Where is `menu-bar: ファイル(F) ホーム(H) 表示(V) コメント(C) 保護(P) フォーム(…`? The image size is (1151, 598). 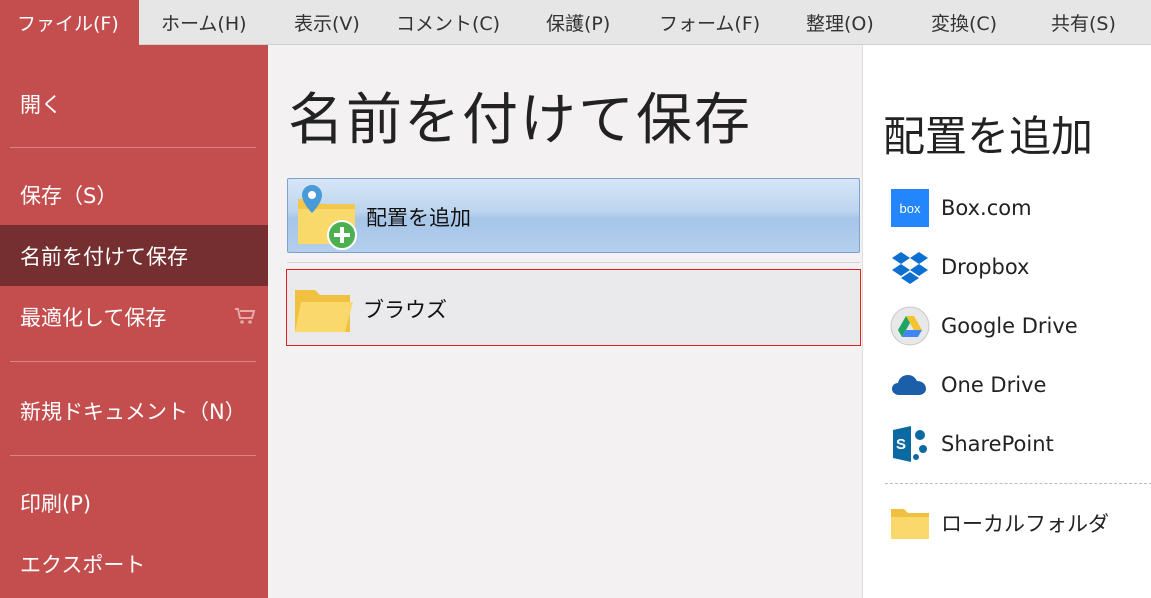
menu-bar: ファイル(F) ホーム(H) 表示(V) コメント(C) 保護(P) フォーム(… is located at coordinates (575, 22).